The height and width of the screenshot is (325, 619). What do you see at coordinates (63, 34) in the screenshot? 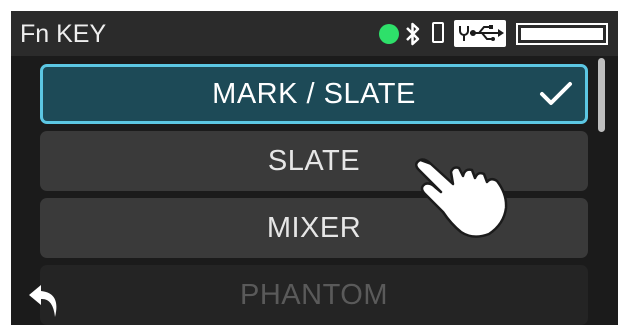
I see `screen-title: Fn KEY` at bounding box center [63, 34].